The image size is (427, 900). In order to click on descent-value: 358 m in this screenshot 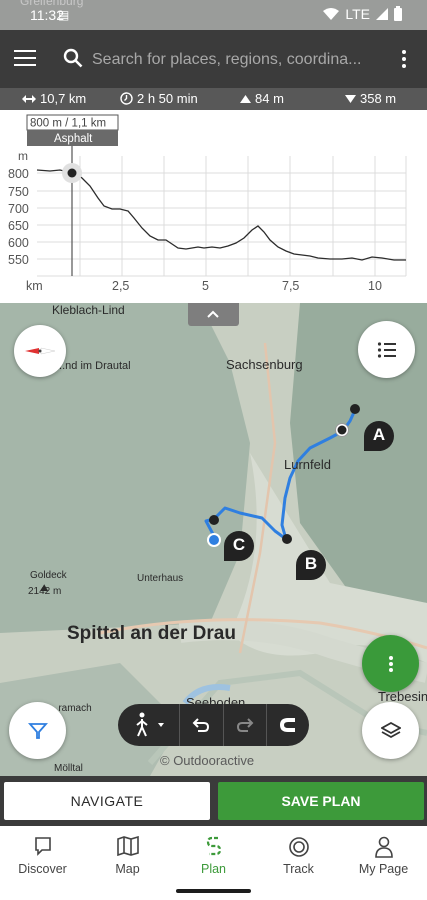, I will do `click(378, 98)`.